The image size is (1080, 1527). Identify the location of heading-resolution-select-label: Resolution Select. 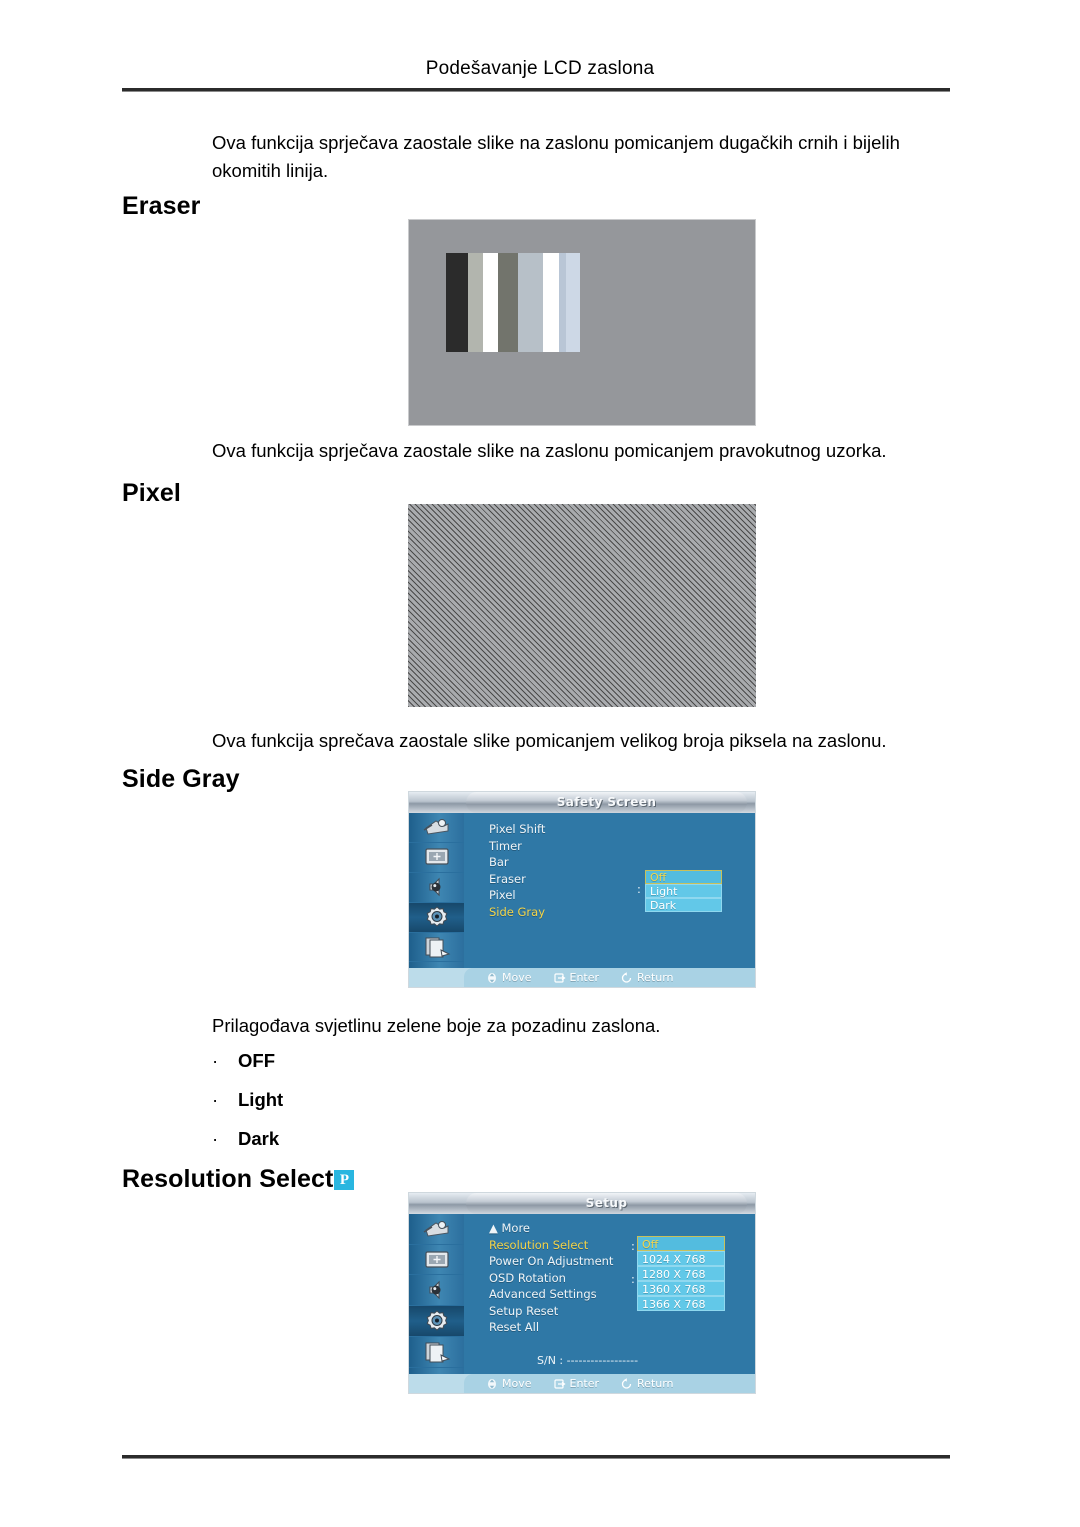
(228, 1179).